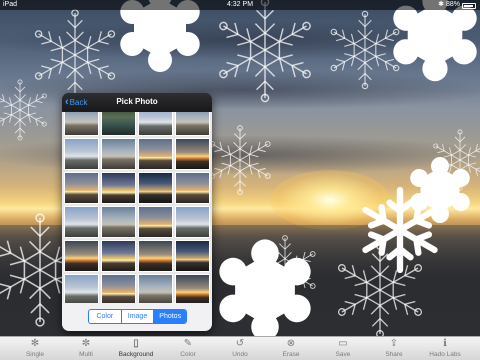  I want to click on battery-icon, so click(469, 6).